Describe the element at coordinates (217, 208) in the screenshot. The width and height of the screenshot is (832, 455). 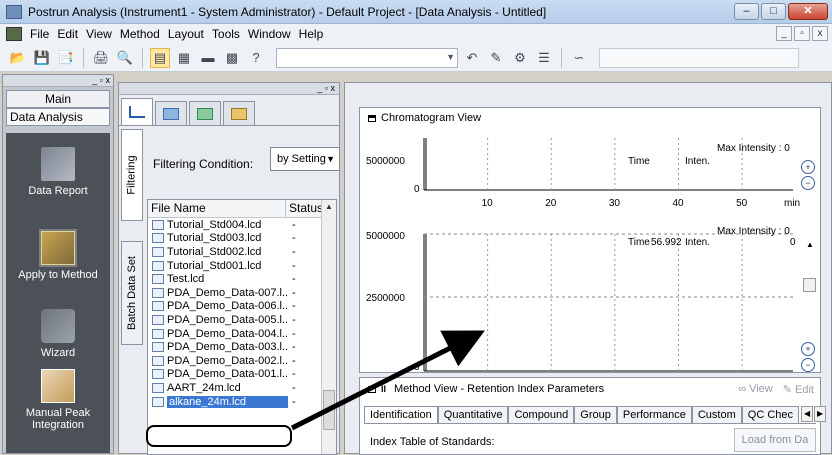
I see `column-file-name: File Name` at that location.